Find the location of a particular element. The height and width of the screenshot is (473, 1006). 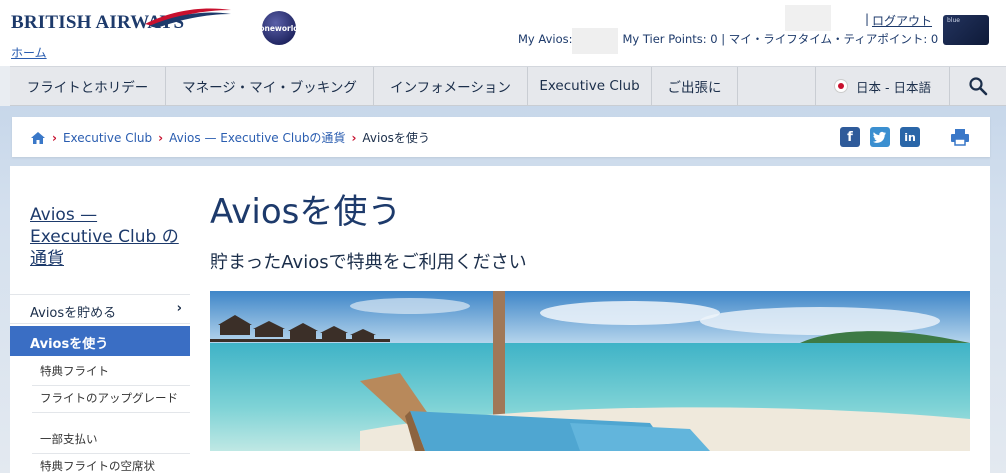

twitter-bird-glyph is located at coordinates (879, 137).